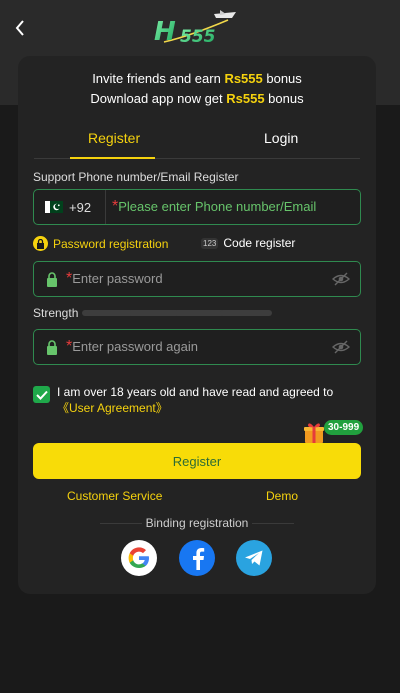 Image resolution: width=400 pixels, height=693 pixels. Describe the element at coordinates (314, 433) in the screenshot. I see `gift-icon` at that location.